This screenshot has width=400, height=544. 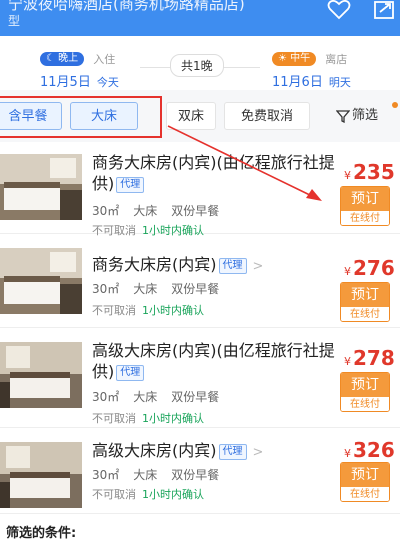 What do you see at coordinates (395, 105) in the screenshot?
I see `filter-indicator-dot` at bounding box center [395, 105].